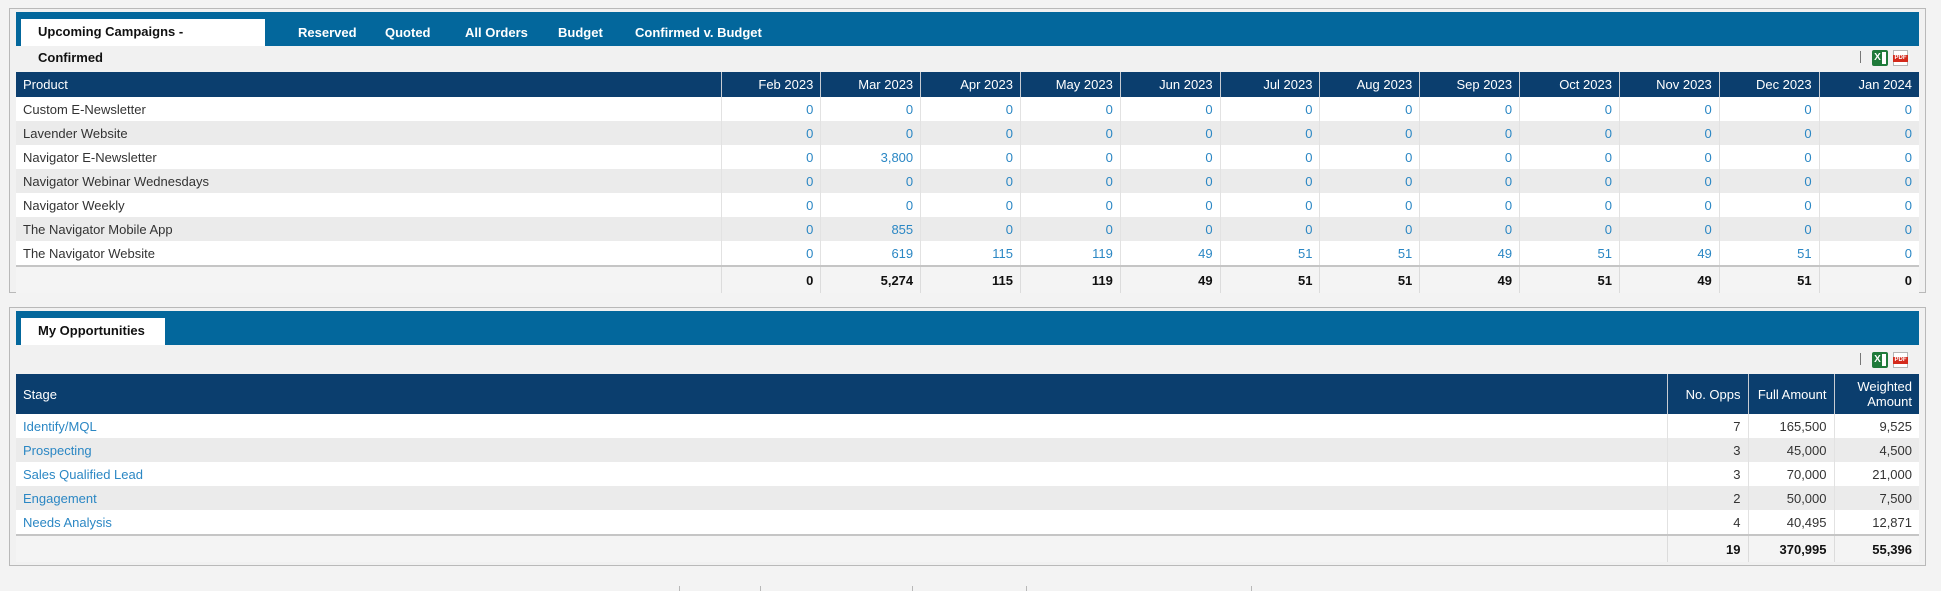 The width and height of the screenshot is (1941, 591). Describe the element at coordinates (1868, 84) in the screenshot. I see `column-header-month: Jan 2024` at that location.